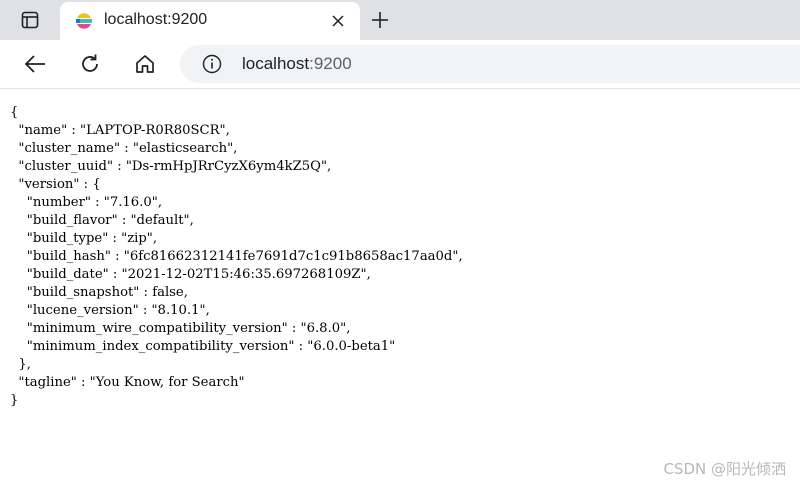 The image size is (800, 486). I want to click on tab-actions-button, so click(30, 20).